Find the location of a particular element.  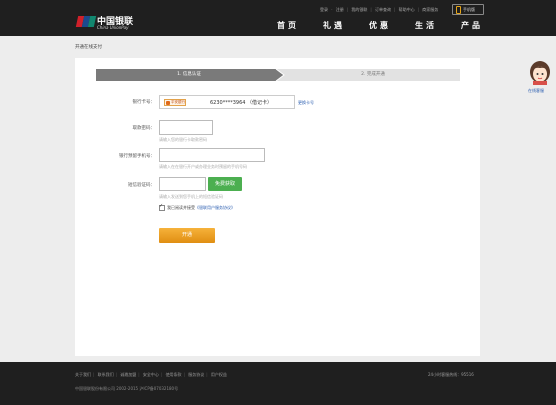

bank-name: 平安银行 is located at coordinates (178, 102).